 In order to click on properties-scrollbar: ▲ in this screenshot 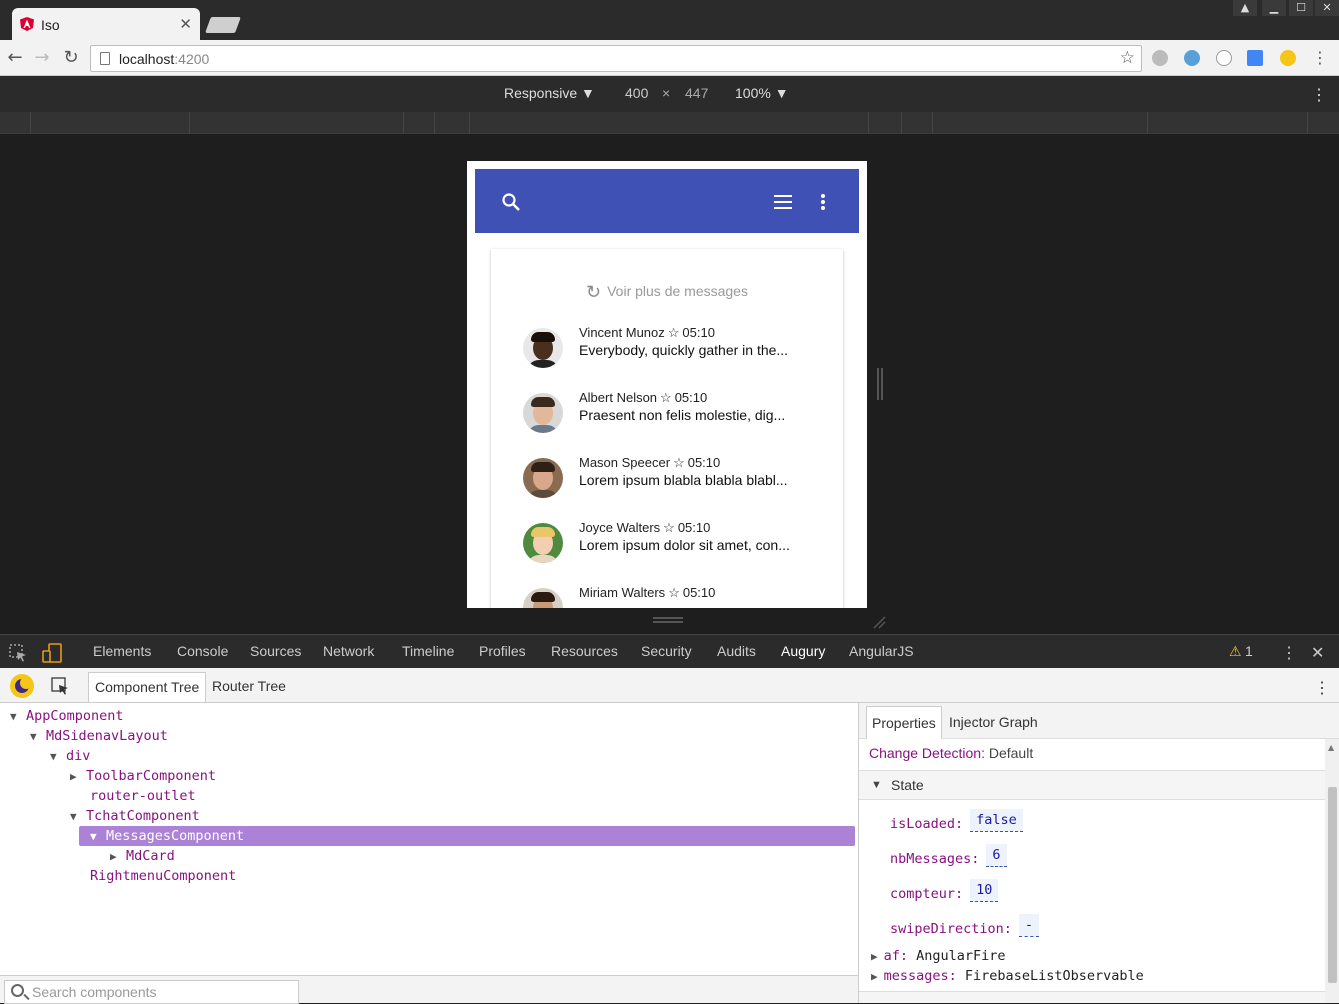, I will do `click(1332, 871)`.